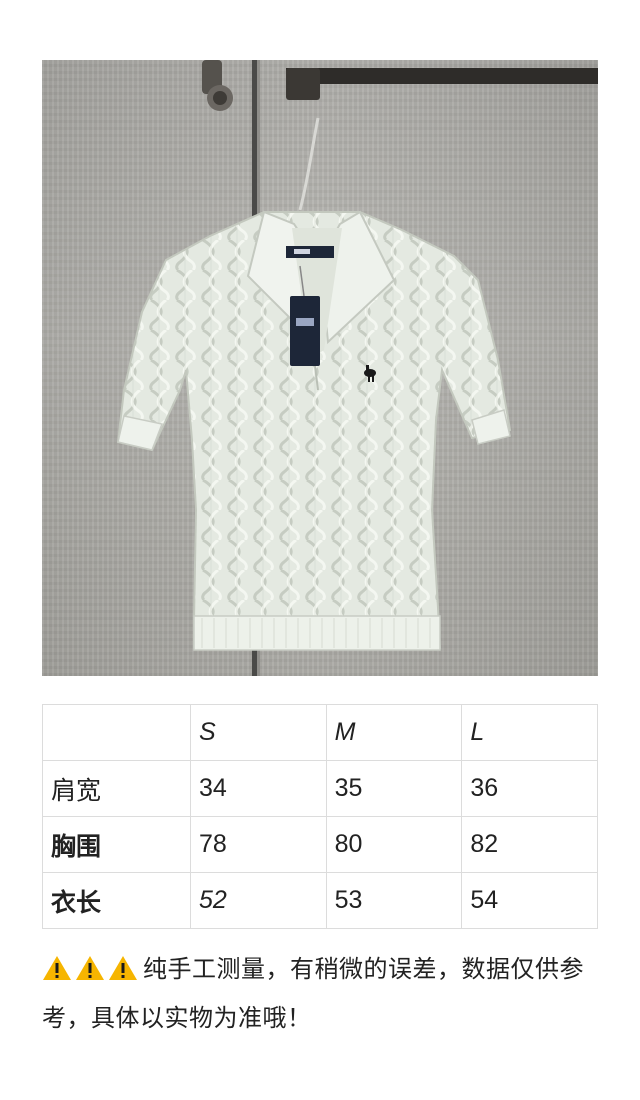 This screenshot has height=1100, width=640. Describe the element at coordinates (116, 788) in the screenshot. I see `row-label-shoulder: 肩宽` at that location.